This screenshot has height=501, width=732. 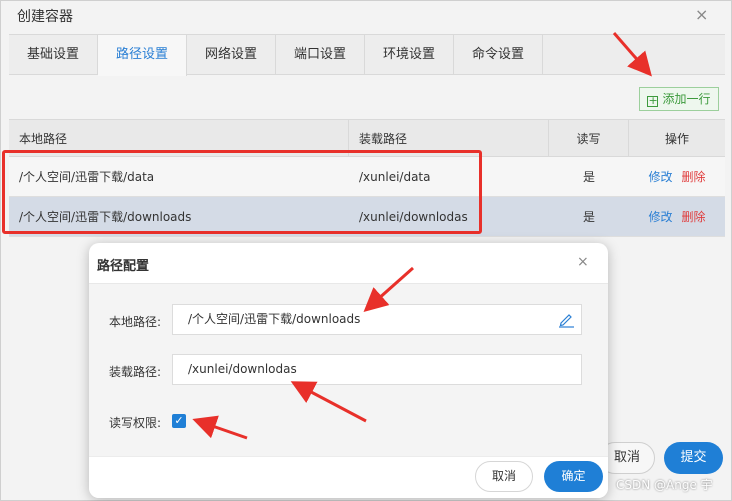 I want to click on annotation-highlight-box, so click(x=242, y=192).